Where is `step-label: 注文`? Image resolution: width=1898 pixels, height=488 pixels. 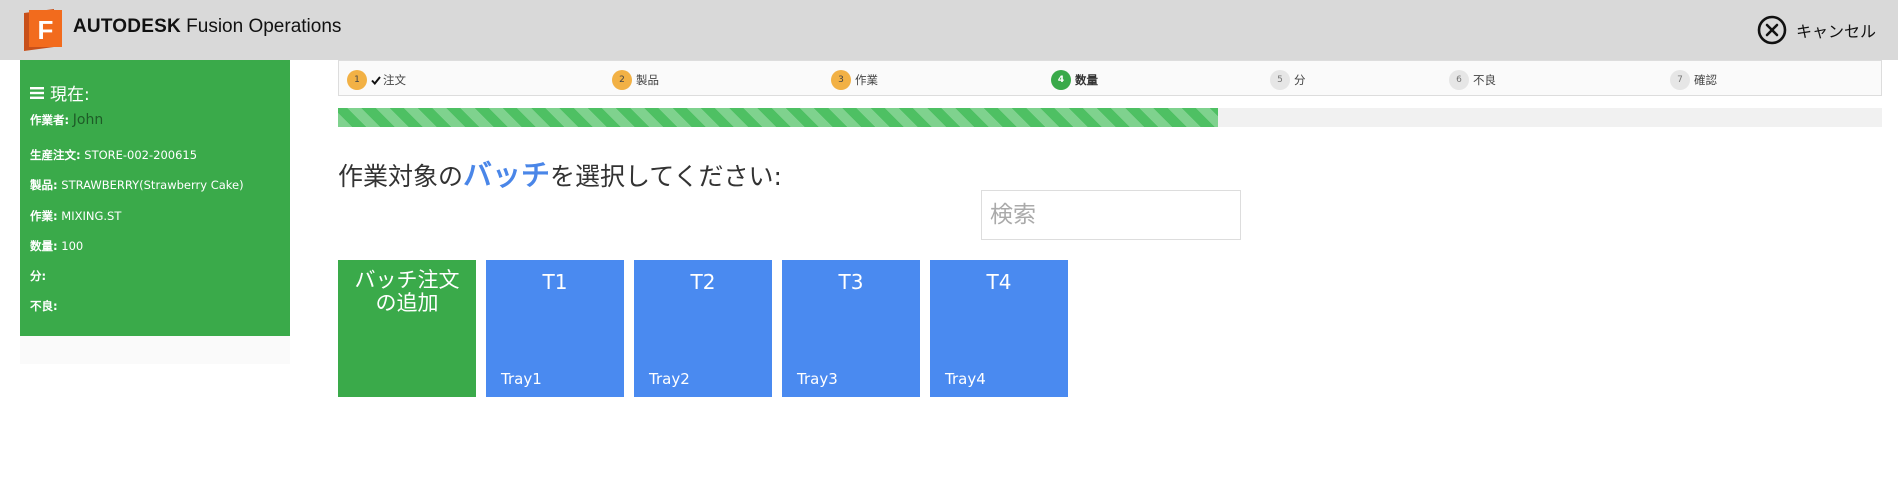
step-label: 注文 is located at coordinates (394, 80).